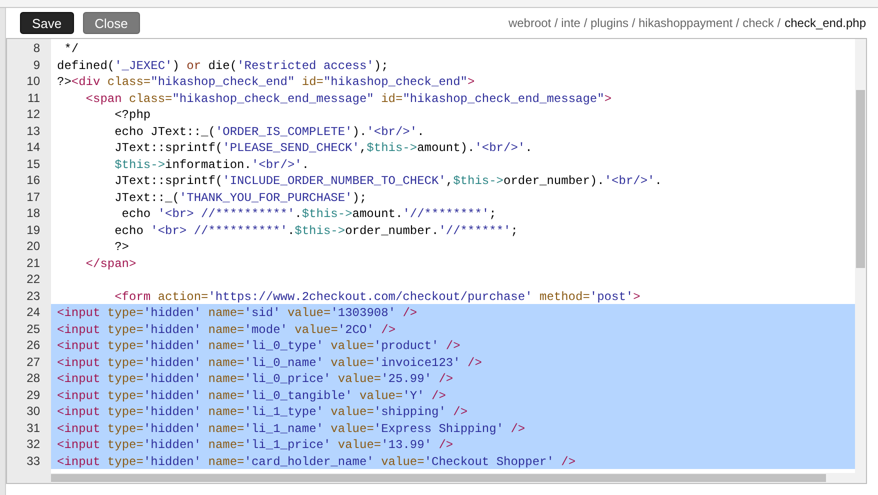 The height and width of the screenshot is (495, 878). What do you see at coordinates (33, 114) in the screenshot?
I see `line-number: 12` at bounding box center [33, 114].